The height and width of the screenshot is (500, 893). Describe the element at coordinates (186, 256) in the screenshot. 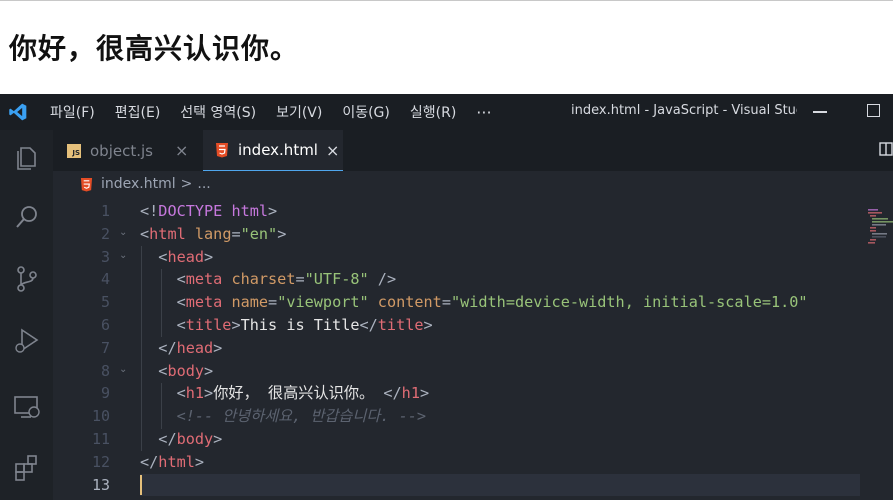

I see `code-line: <head>` at that location.